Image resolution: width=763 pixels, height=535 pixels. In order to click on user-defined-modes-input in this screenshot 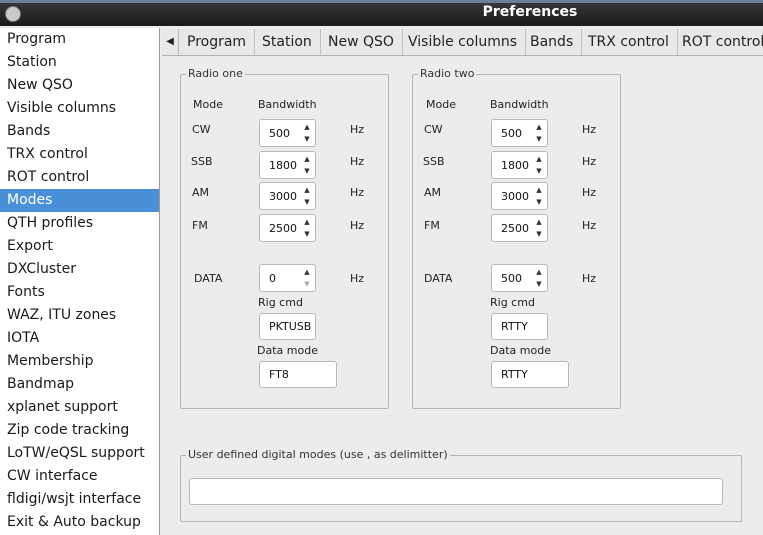, I will do `click(456, 491)`.